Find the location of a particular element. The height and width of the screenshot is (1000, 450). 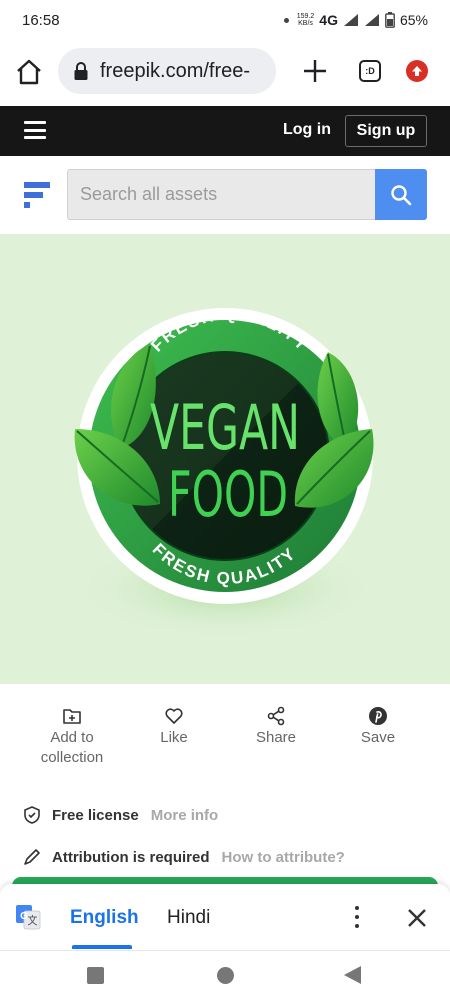

heart-icon is located at coordinates (174, 716).